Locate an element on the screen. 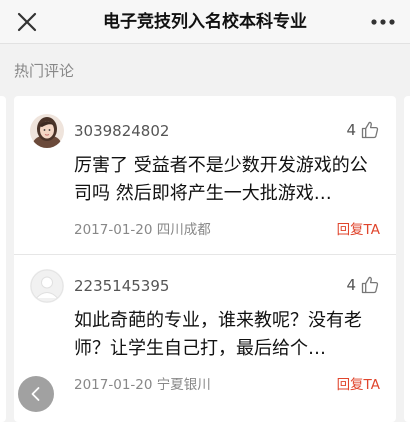 This screenshot has height=422, width=410. more-button is located at coordinates (383, 22).